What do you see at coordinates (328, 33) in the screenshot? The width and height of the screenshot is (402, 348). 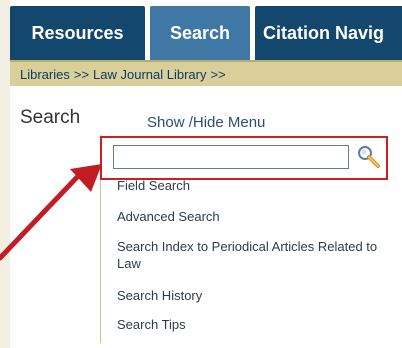 I see `tab-citation-navigator: Citation Navig` at bounding box center [328, 33].